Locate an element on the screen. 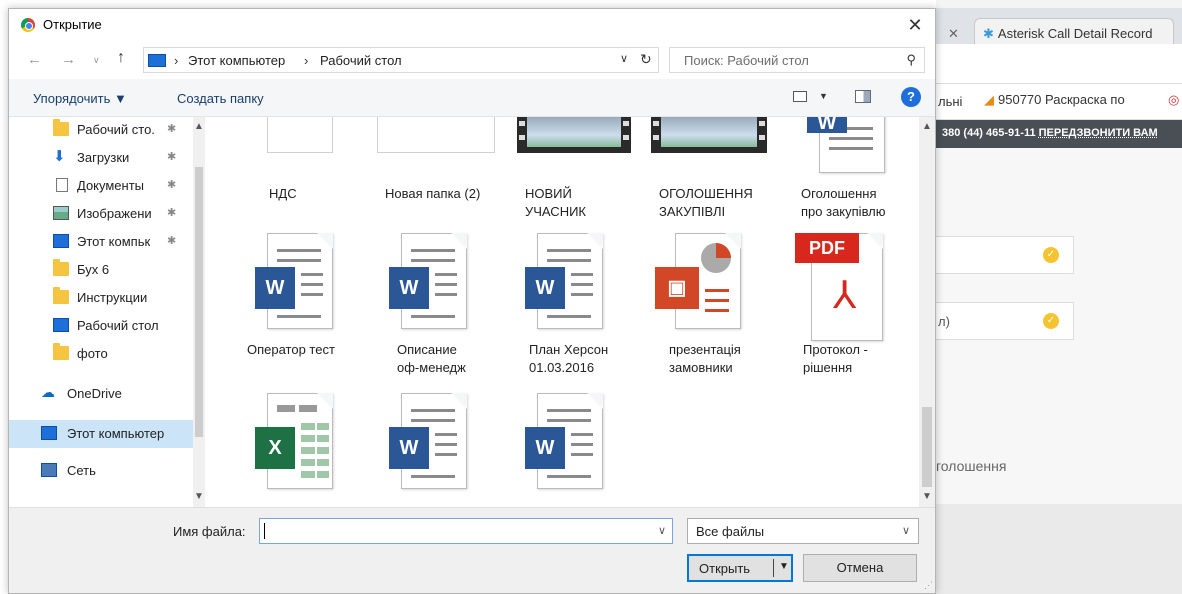 The width and height of the screenshot is (1182, 594). bookmark-partial: льні is located at coordinates (950, 101).